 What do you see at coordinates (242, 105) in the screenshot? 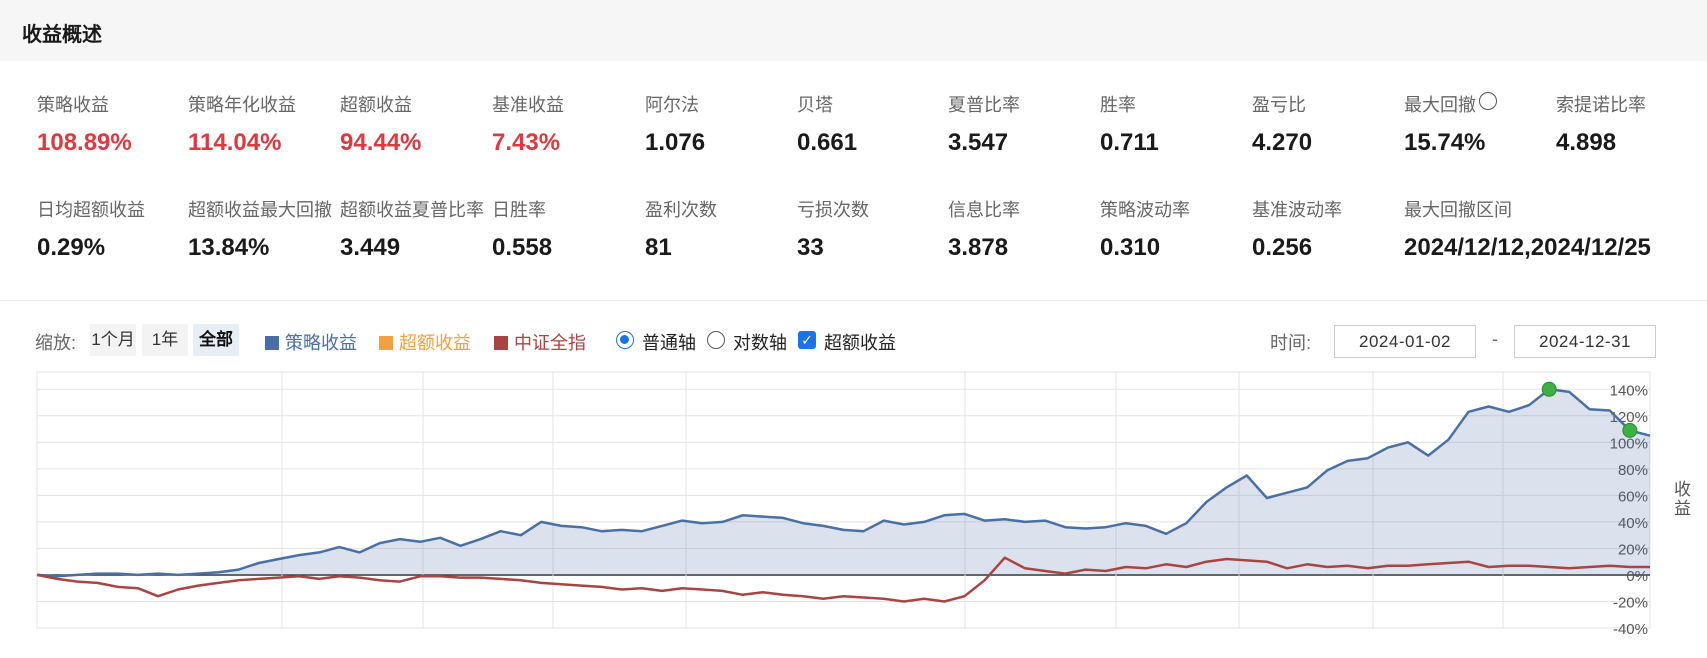
I see `metric-label: 策略年化收益` at bounding box center [242, 105].